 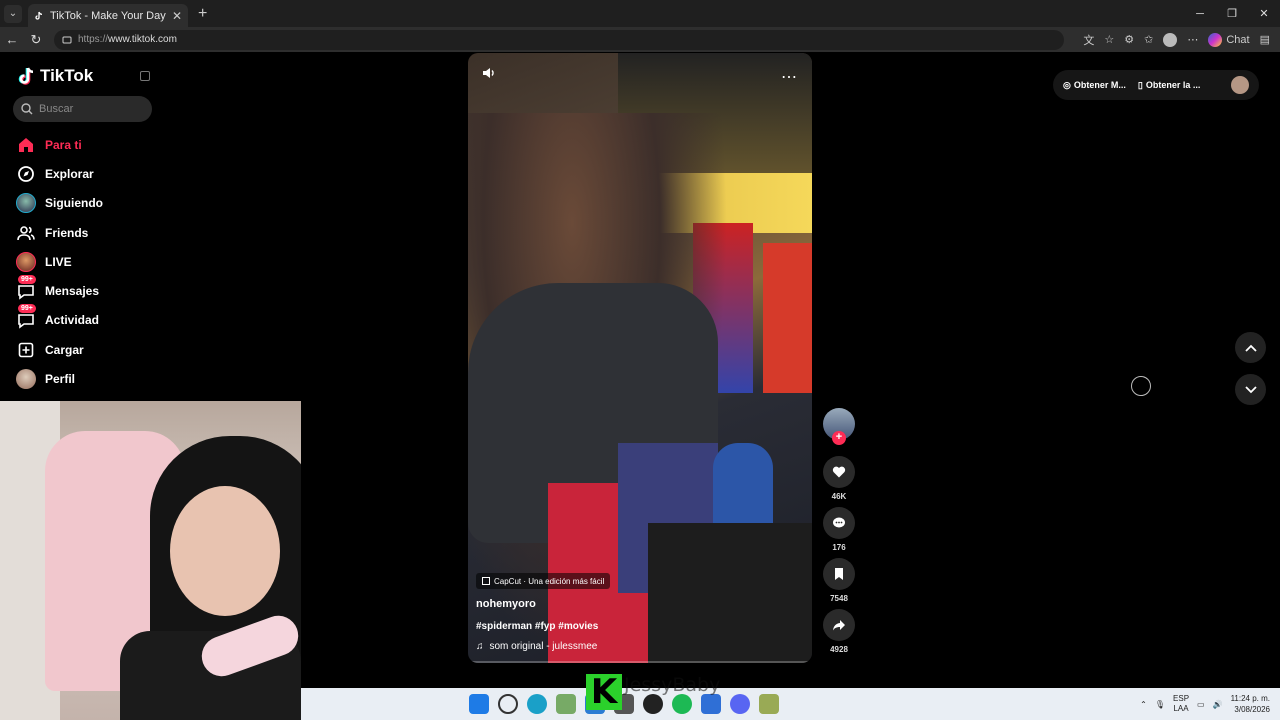 I want to click on sidebar-item-para-ti: Para ti, so click(x=59, y=144).